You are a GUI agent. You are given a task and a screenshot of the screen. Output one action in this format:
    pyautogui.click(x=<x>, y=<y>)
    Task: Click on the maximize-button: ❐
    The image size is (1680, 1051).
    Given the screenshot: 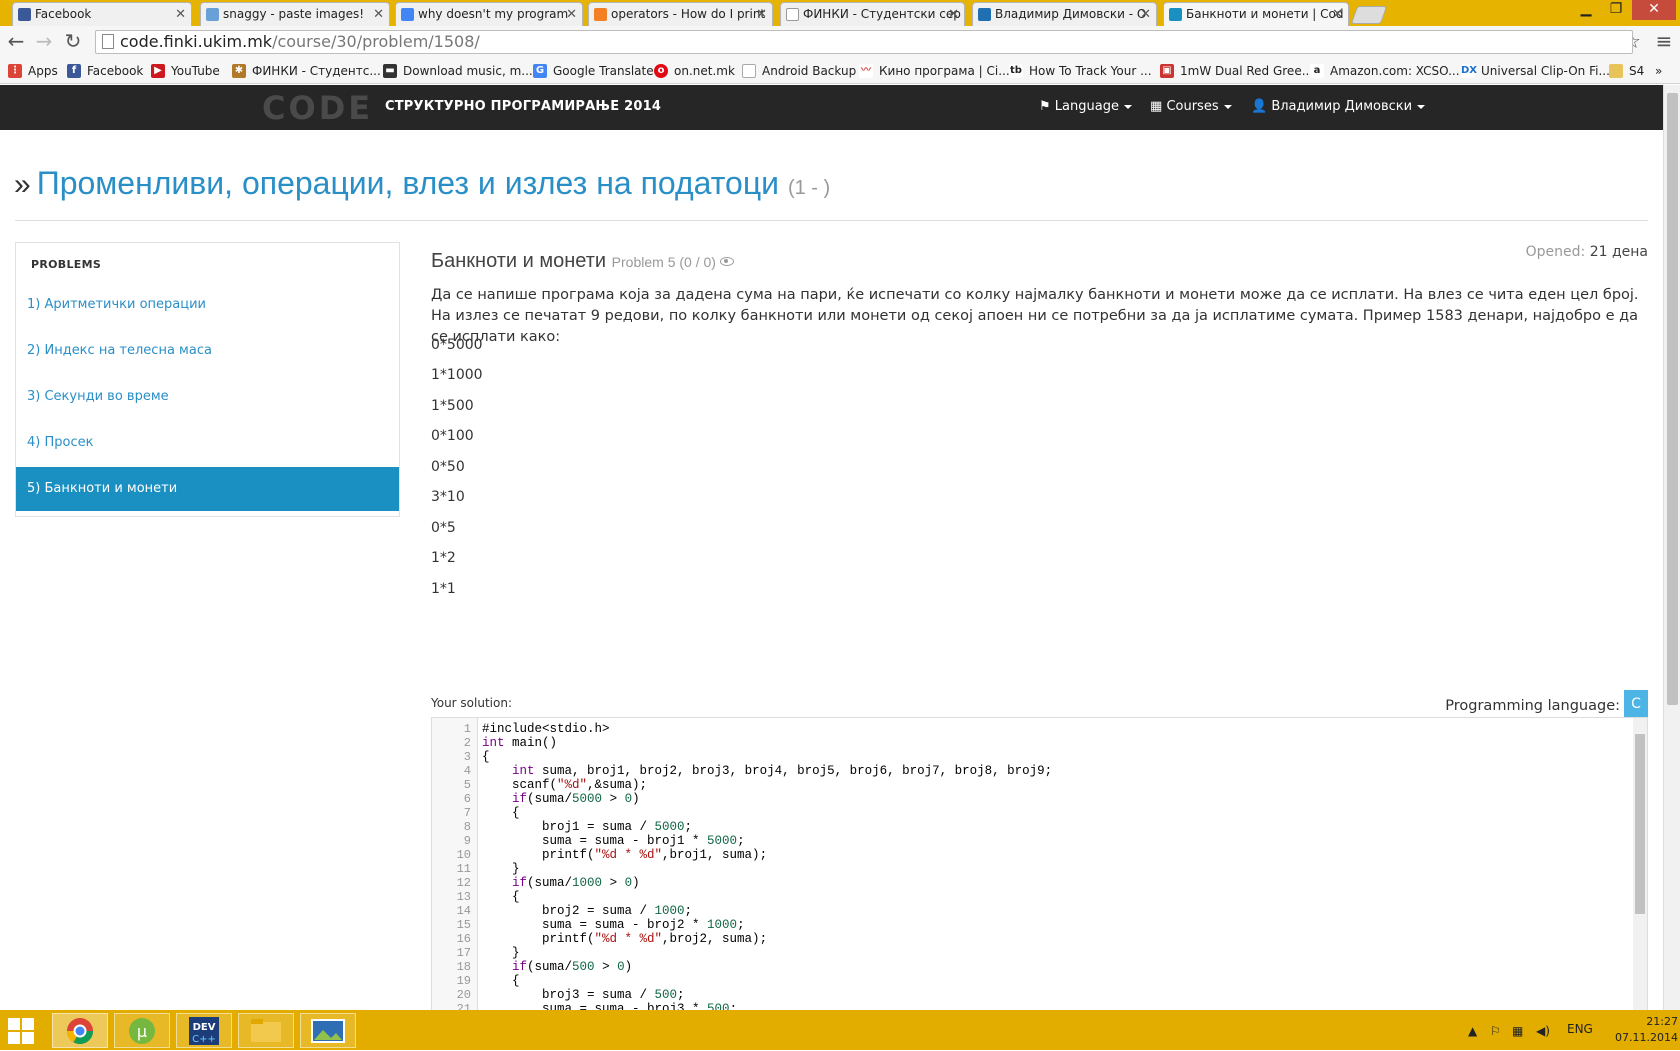 What is the action you would take?
    pyautogui.click(x=1616, y=10)
    